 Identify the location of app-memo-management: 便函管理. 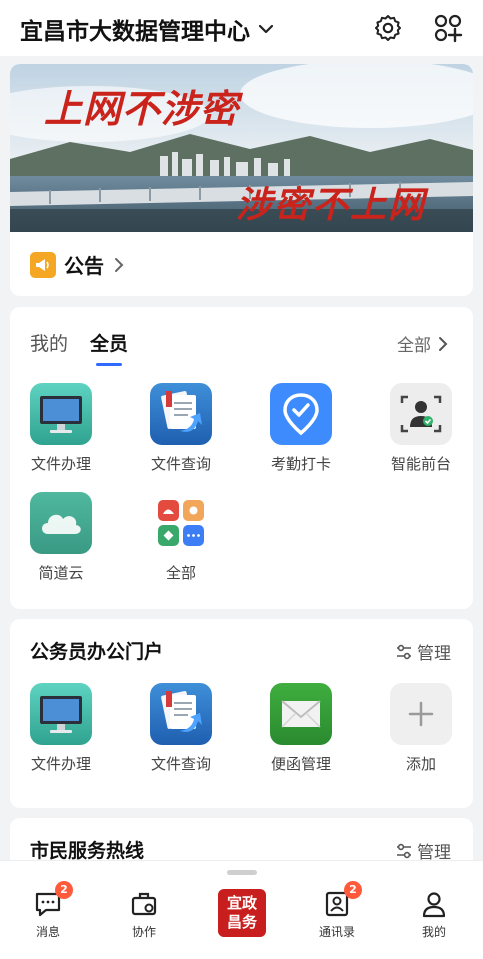
(301, 728).